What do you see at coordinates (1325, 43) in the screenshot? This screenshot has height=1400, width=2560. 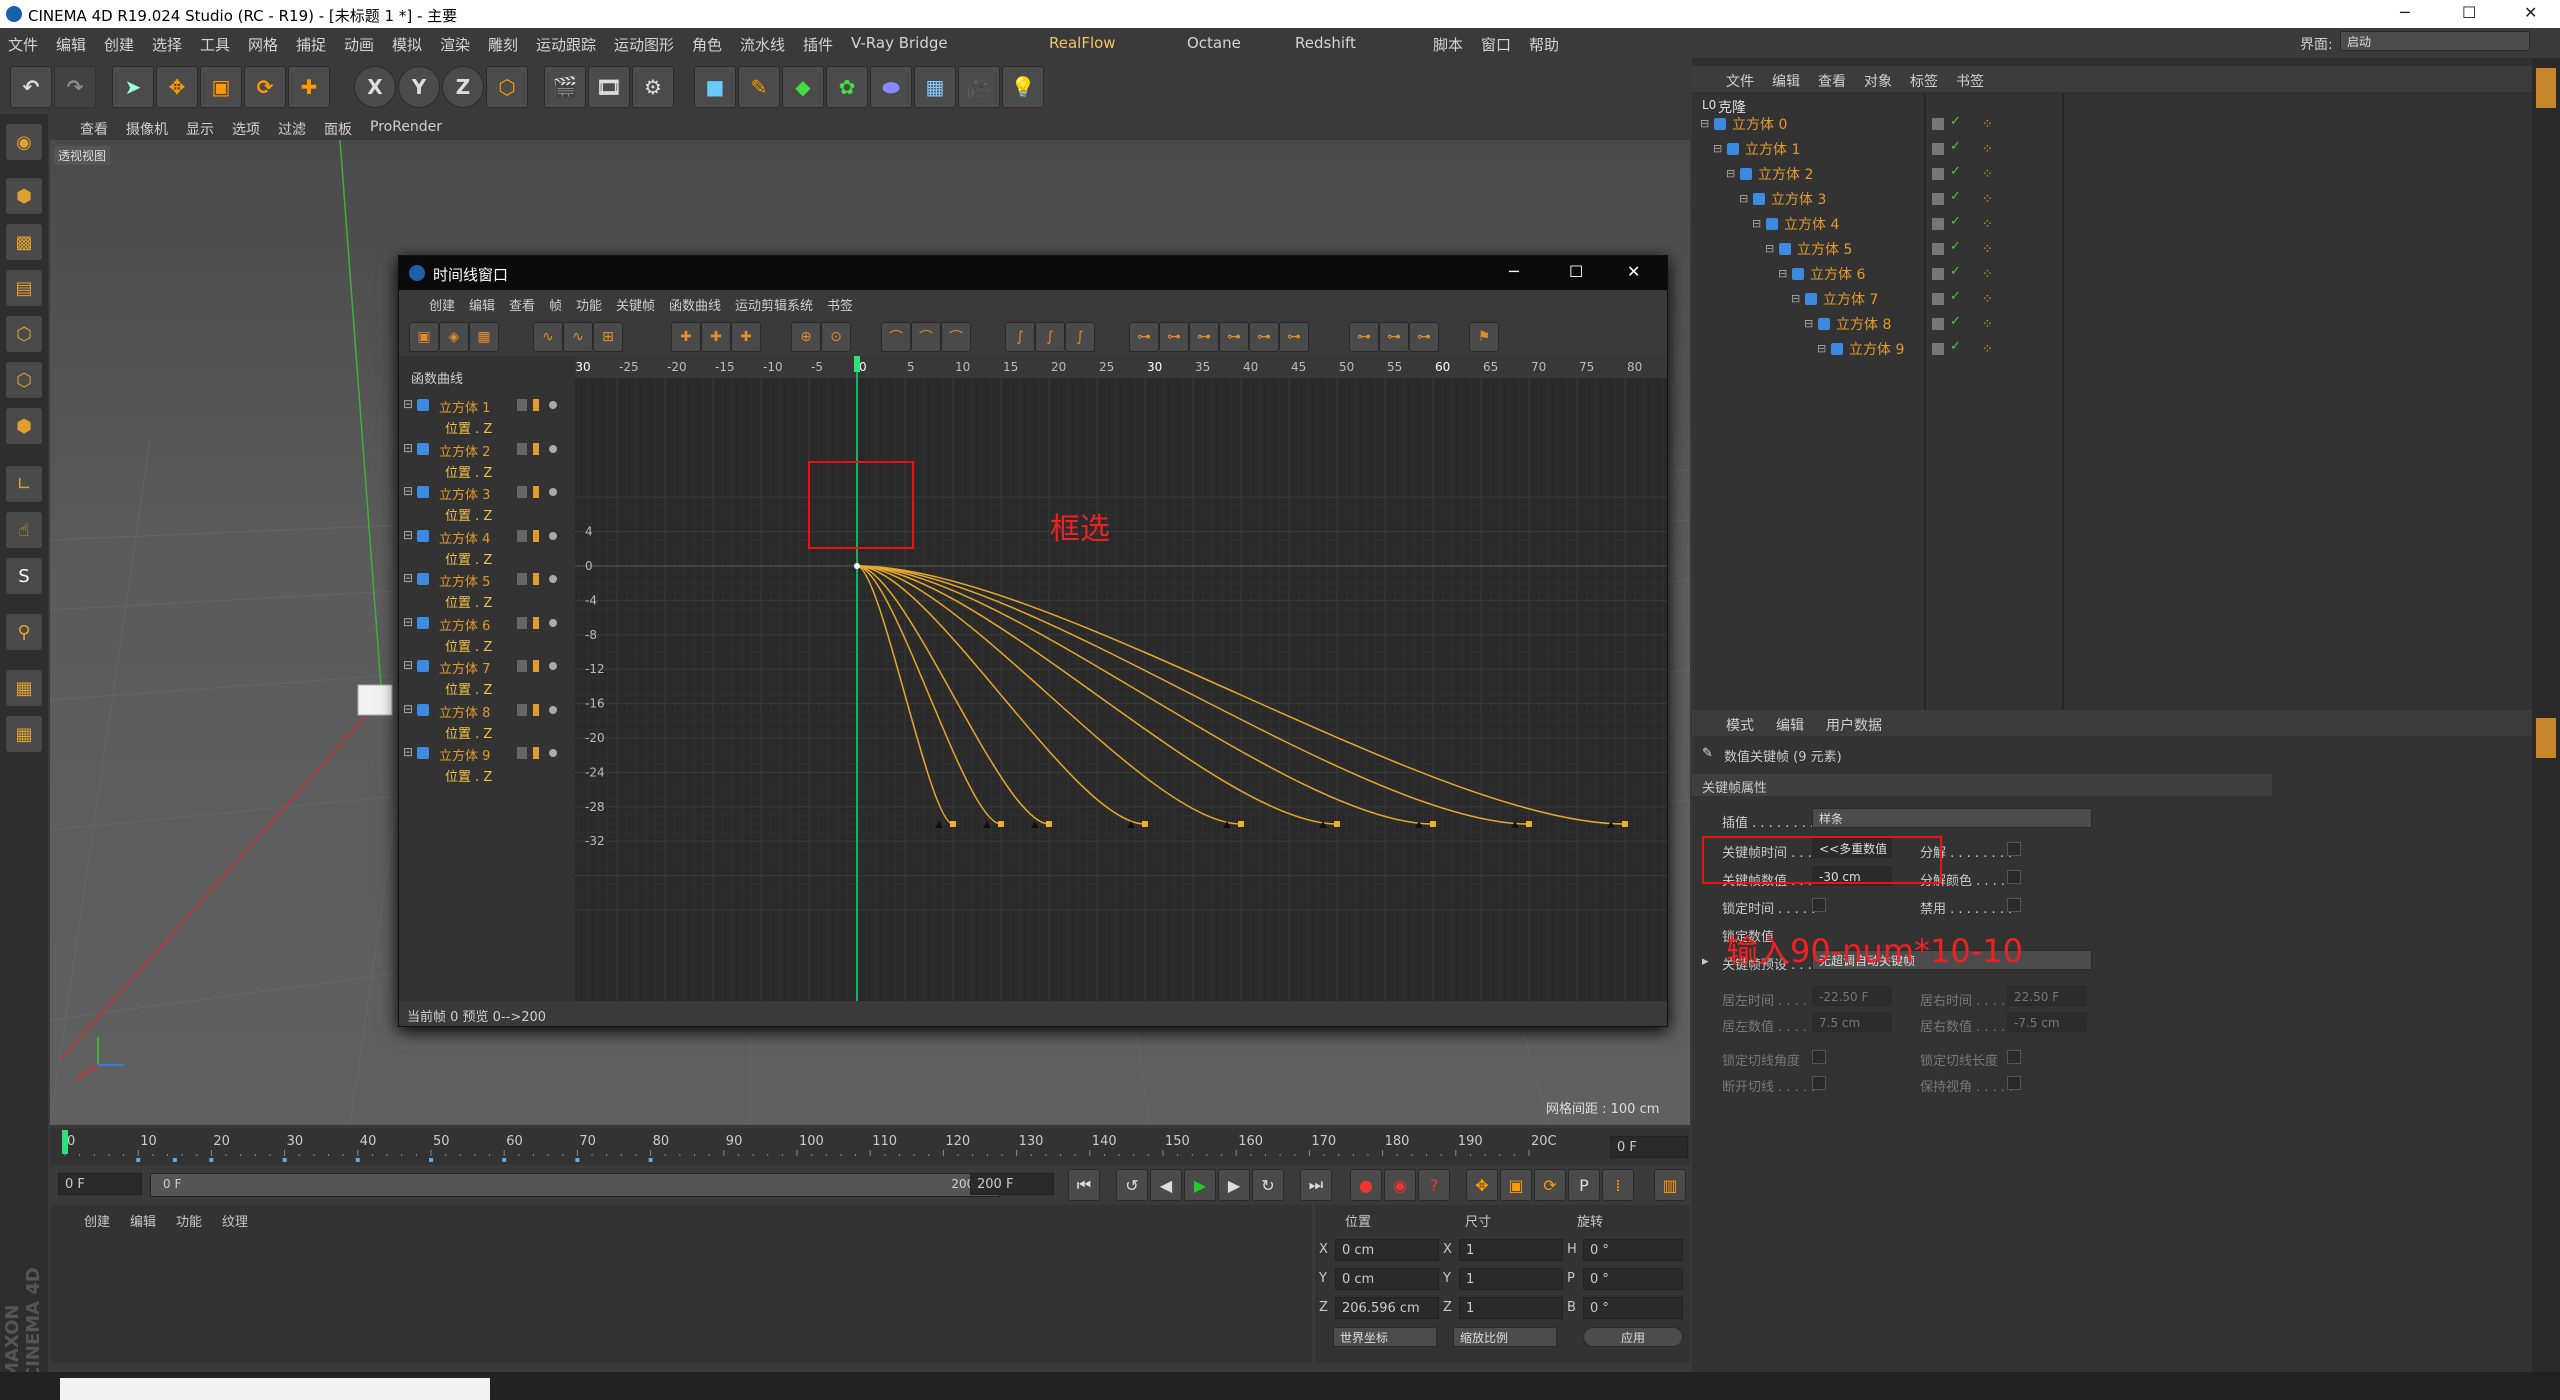 I see `menu-item: Redshift` at bounding box center [1325, 43].